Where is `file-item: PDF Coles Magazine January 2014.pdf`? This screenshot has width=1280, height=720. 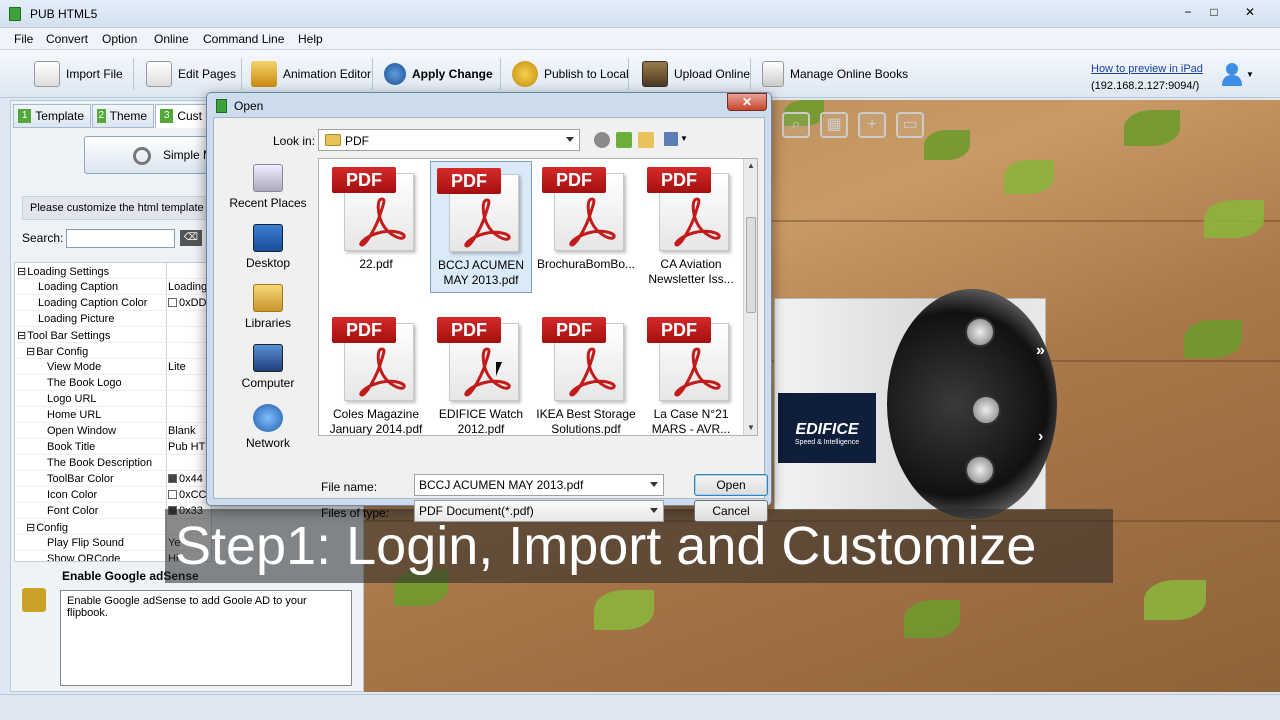 file-item: PDF Coles Magazine January 2014.pdf is located at coordinates (376, 373).